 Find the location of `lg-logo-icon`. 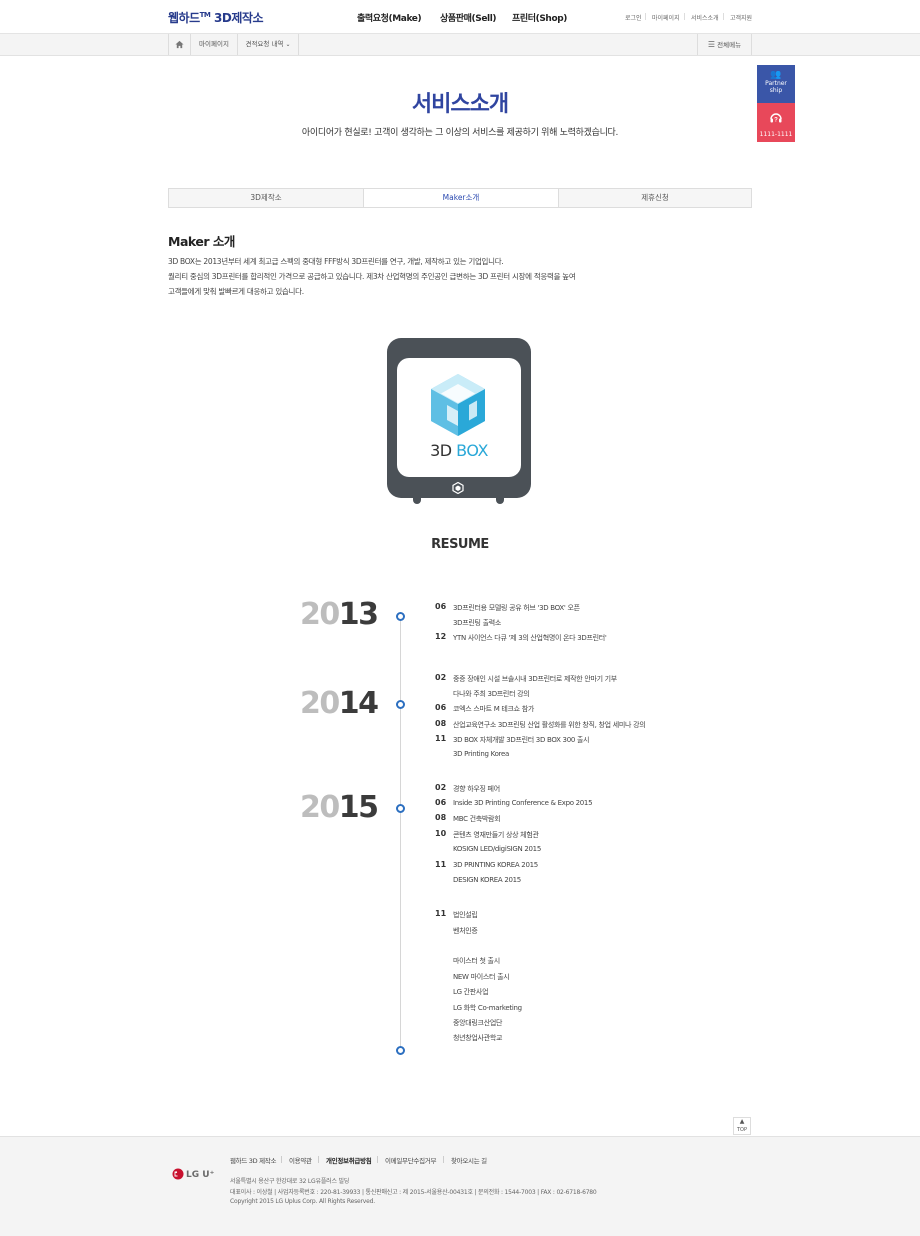

lg-logo-icon is located at coordinates (178, 1174).